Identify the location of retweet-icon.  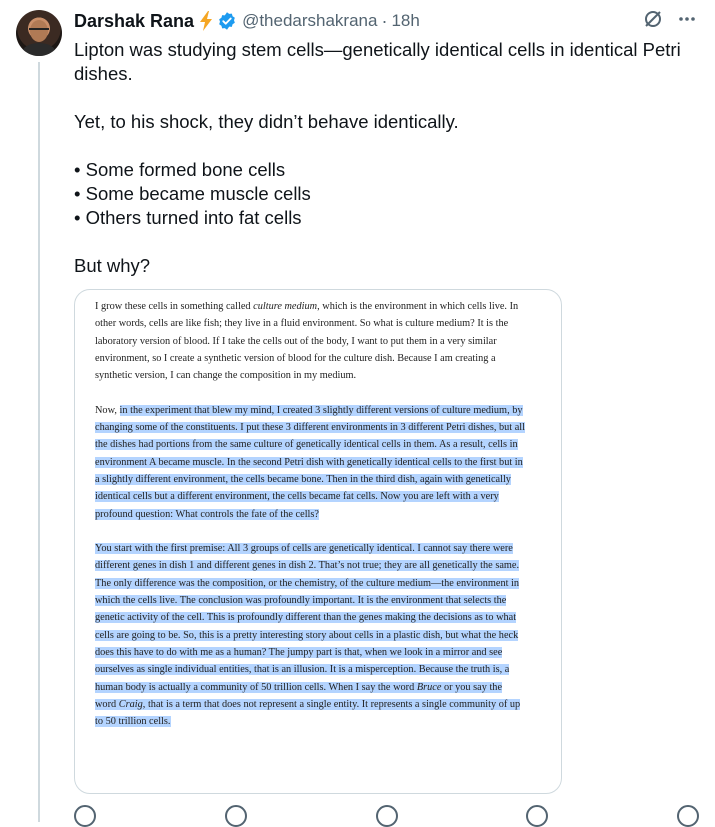
(235, 816).